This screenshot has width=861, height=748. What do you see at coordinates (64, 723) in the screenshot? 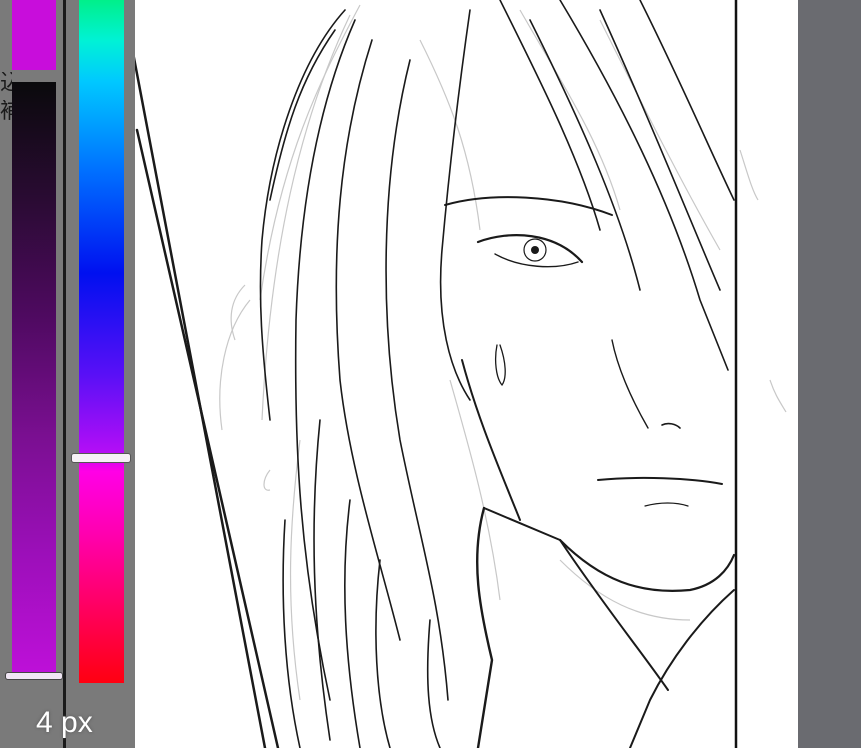
I see `brush-size-label: 4 px` at bounding box center [64, 723].